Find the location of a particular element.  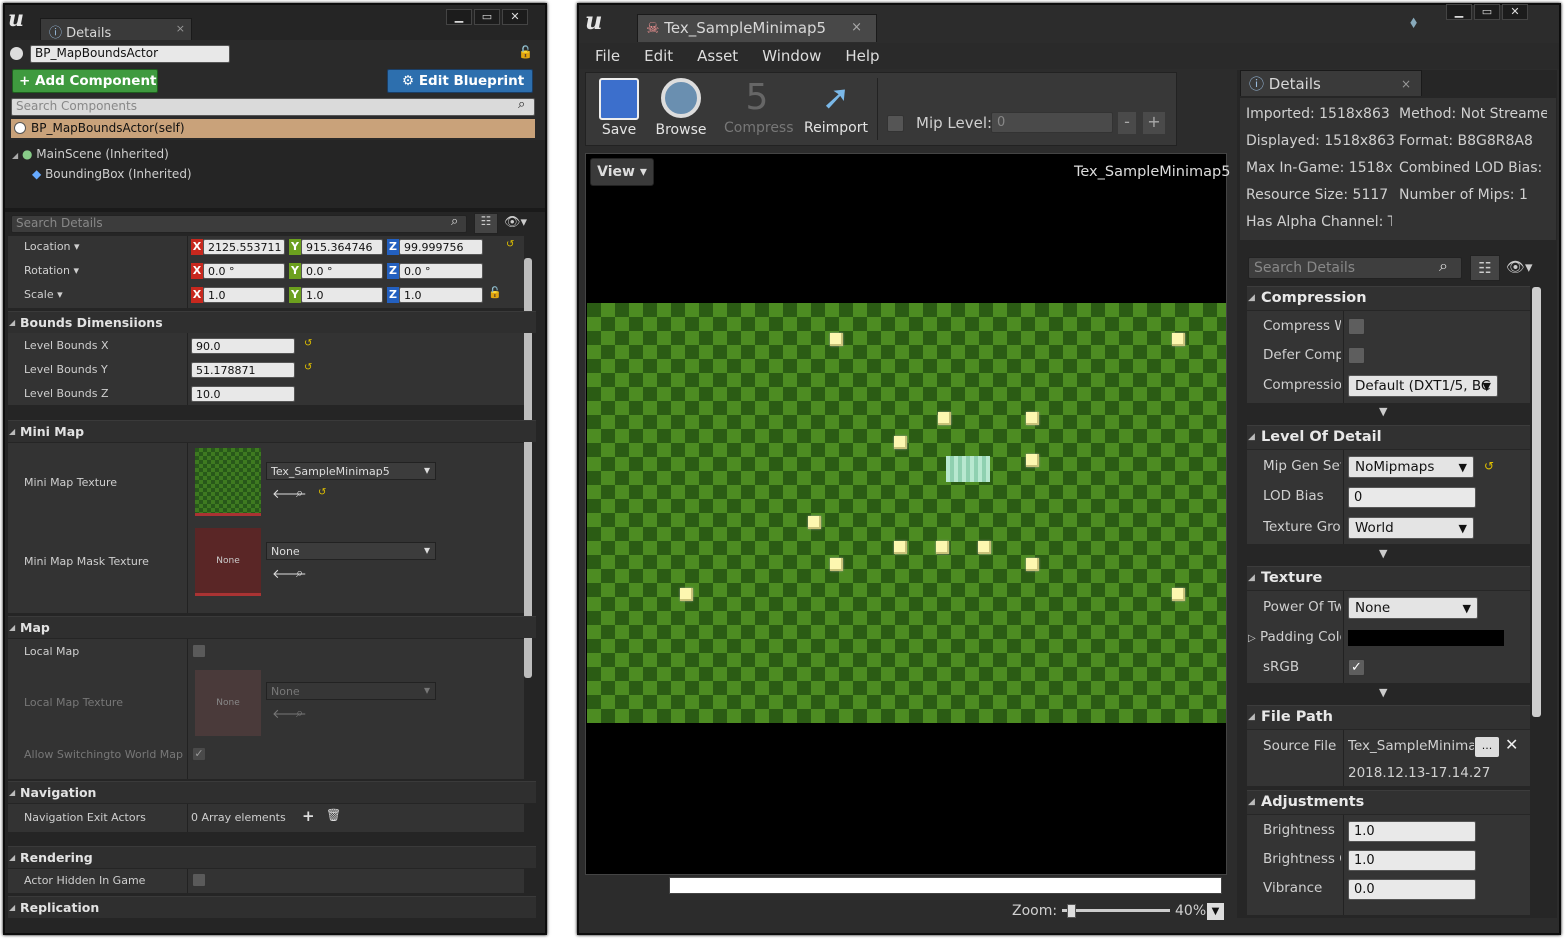

srgb-checkbox: ✓ is located at coordinates (1356, 667).